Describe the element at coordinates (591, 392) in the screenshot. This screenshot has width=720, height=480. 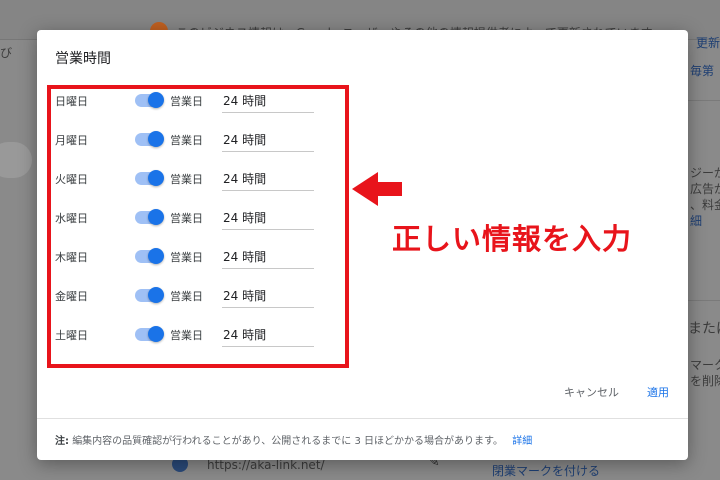
I see `cancel-button: キャンセル` at that location.